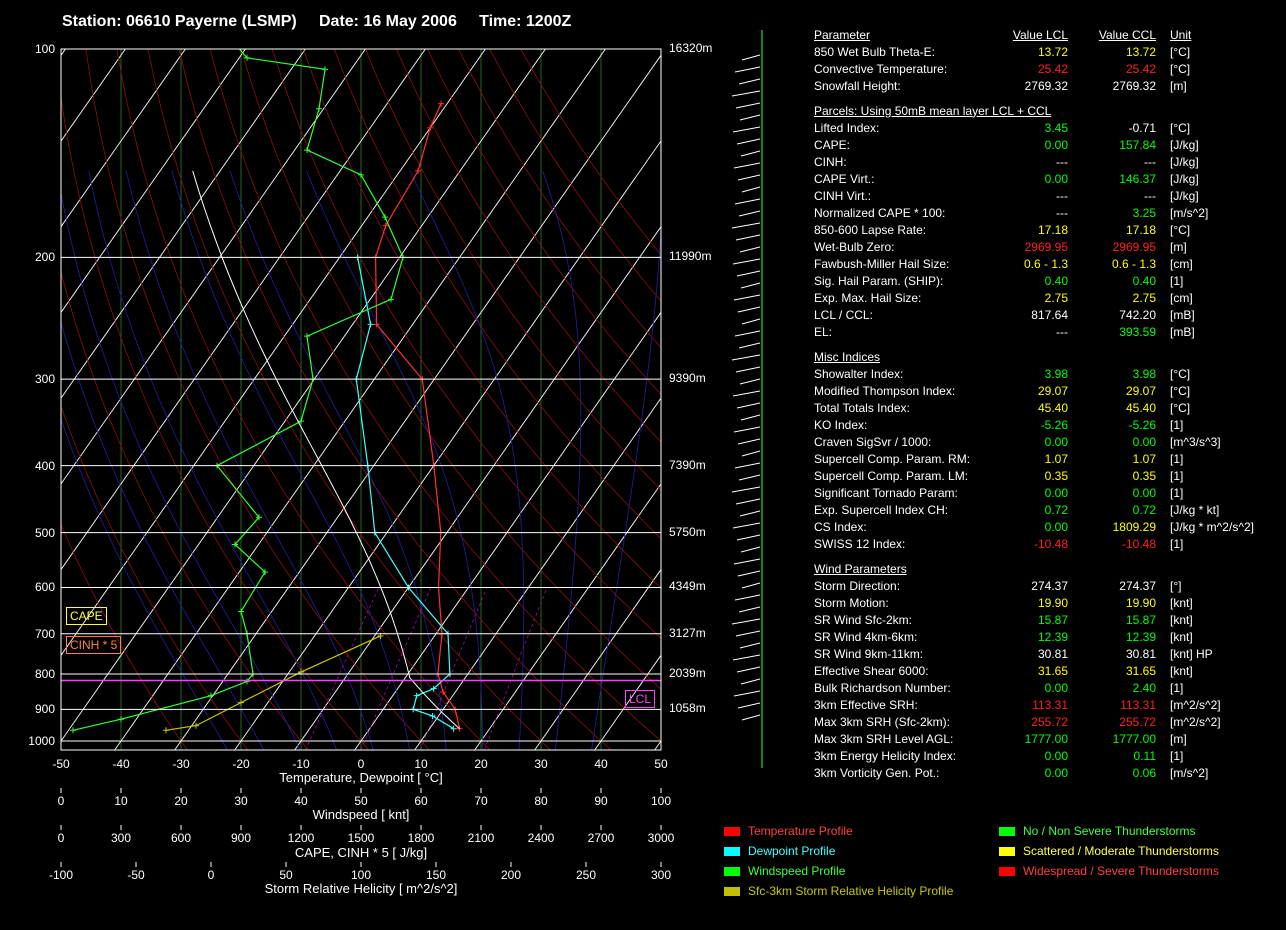 Image resolution: width=1286 pixels, height=930 pixels. I want to click on param-unit: [knt] HP, so click(1191, 653).